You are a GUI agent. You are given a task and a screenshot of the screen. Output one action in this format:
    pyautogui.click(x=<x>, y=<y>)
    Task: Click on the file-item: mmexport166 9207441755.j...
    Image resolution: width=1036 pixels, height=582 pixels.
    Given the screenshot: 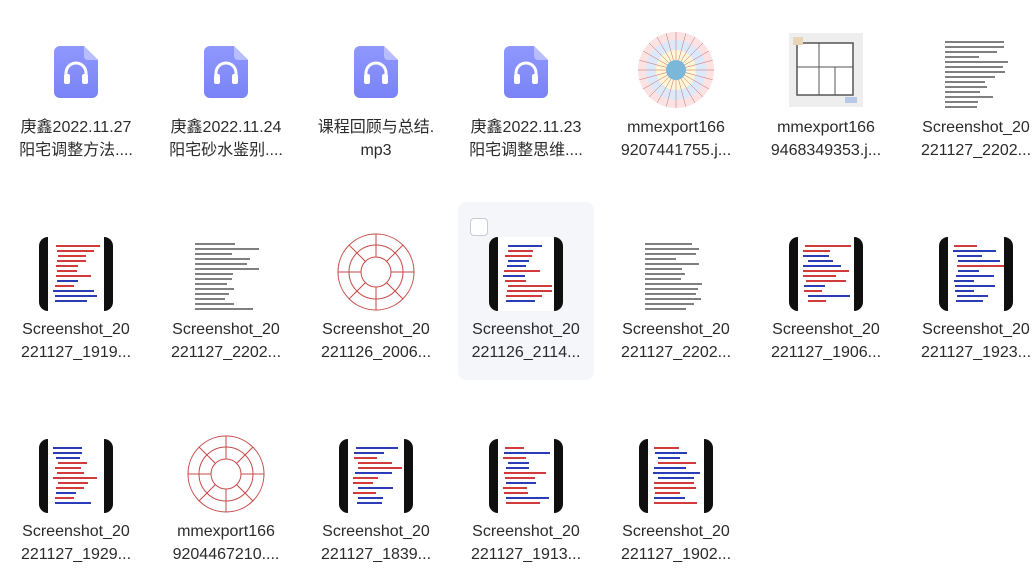 What is the action you would take?
    pyautogui.click(x=676, y=89)
    